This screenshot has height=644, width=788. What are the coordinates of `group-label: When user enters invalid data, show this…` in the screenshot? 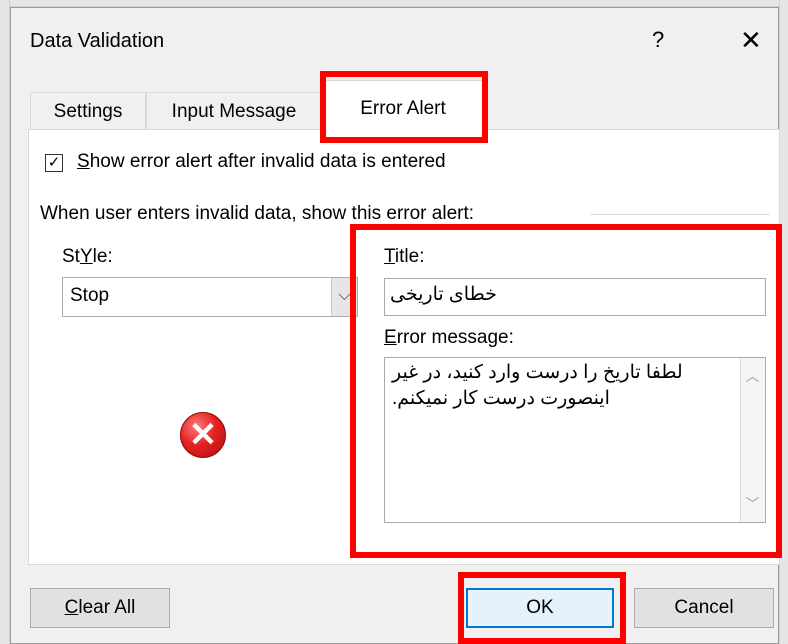 It's located at (259, 214).